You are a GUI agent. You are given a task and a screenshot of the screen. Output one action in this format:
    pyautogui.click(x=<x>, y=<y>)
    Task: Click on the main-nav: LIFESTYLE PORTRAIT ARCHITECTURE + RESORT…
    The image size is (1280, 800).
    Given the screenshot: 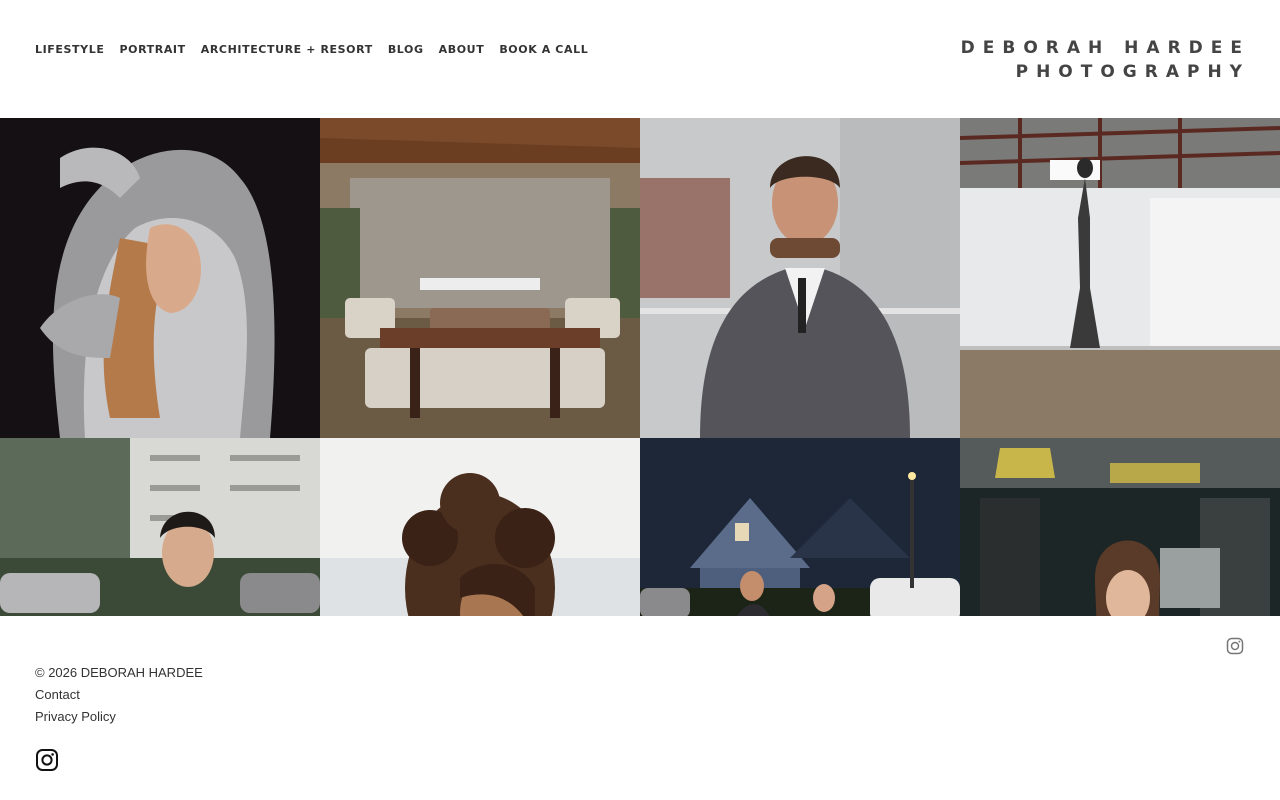 What is the action you would take?
    pyautogui.click(x=319, y=50)
    